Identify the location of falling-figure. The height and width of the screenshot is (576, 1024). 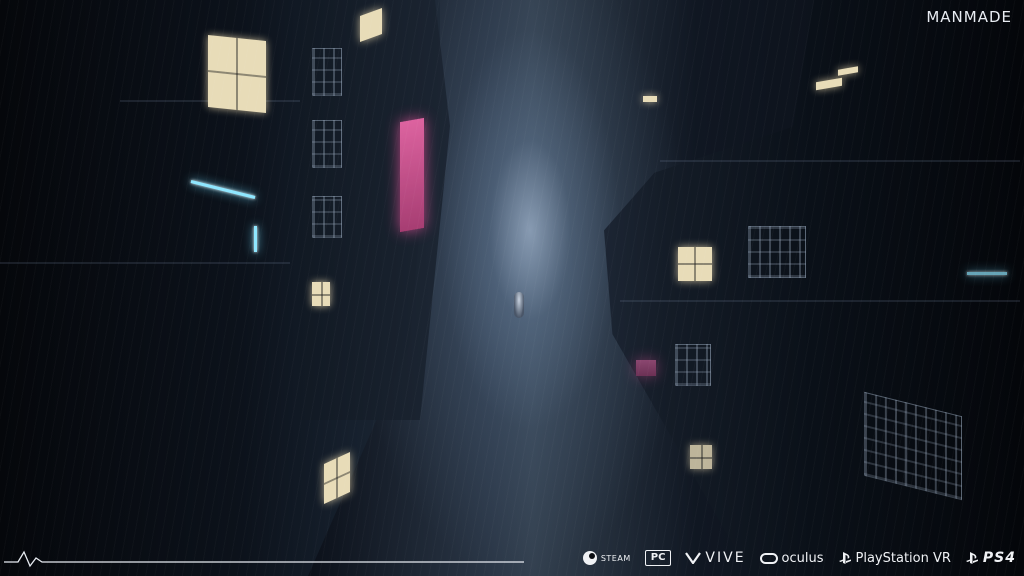
(519, 305).